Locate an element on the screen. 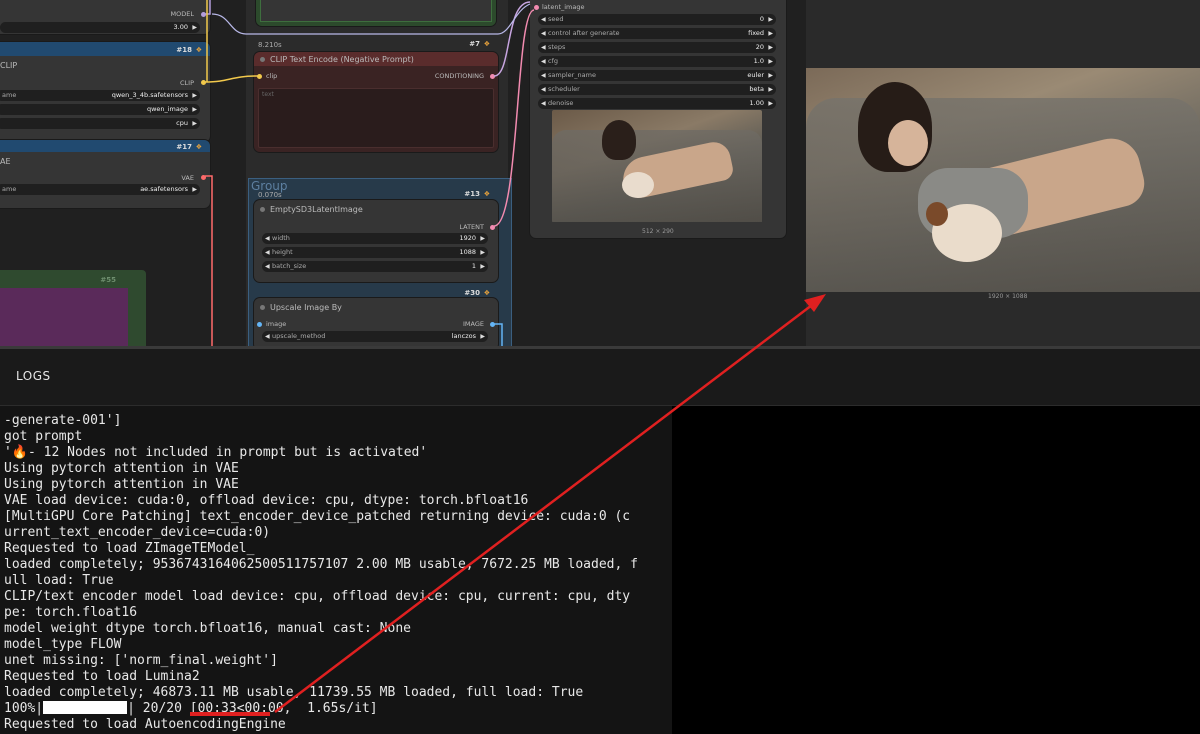 The height and width of the screenshot is (734, 1200). ksampler-widget-control-after-generate: ◀ control after generate fixed ▶ is located at coordinates (657, 33).